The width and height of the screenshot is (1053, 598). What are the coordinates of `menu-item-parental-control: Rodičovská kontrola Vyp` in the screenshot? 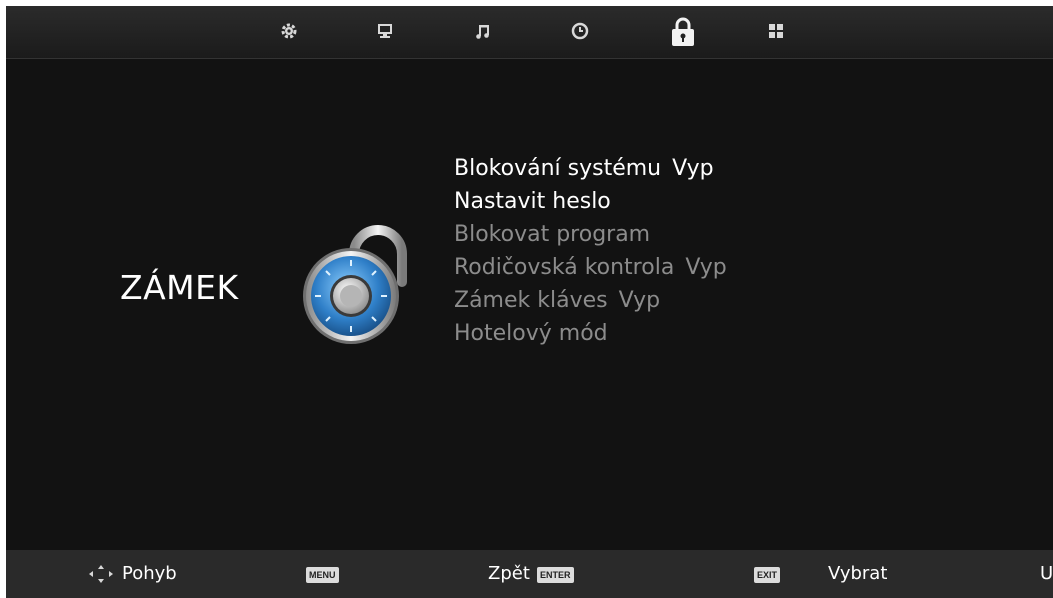 It's located at (590, 267).